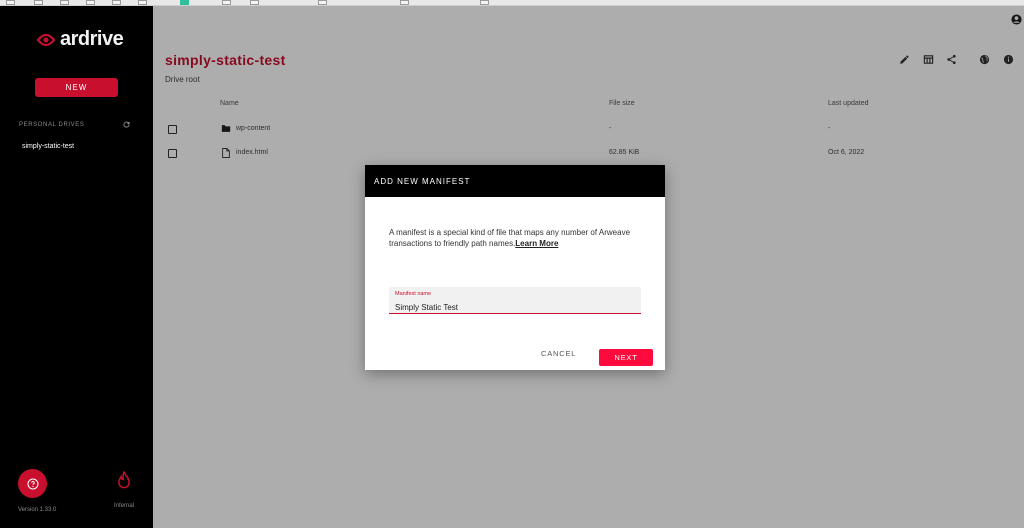 This screenshot has height=528, width=1024. What do you see at coordinates (515, 307) in the screenshot?
I see `manifest-name-input` at bounding box center [515, 307].